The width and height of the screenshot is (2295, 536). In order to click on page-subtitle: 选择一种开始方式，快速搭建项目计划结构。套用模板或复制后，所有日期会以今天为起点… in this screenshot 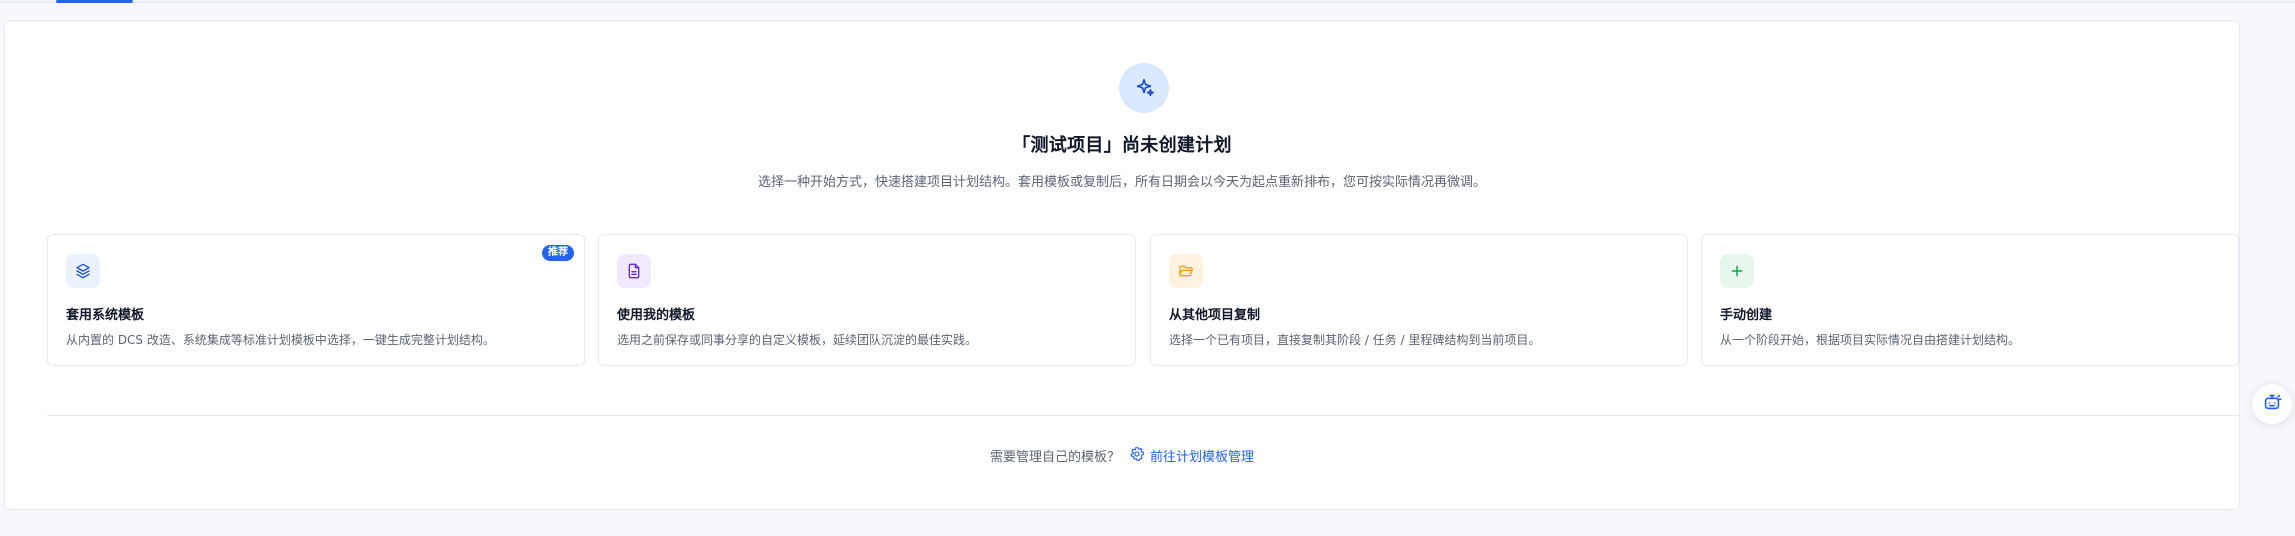, I will do `click(1121, 182)`.